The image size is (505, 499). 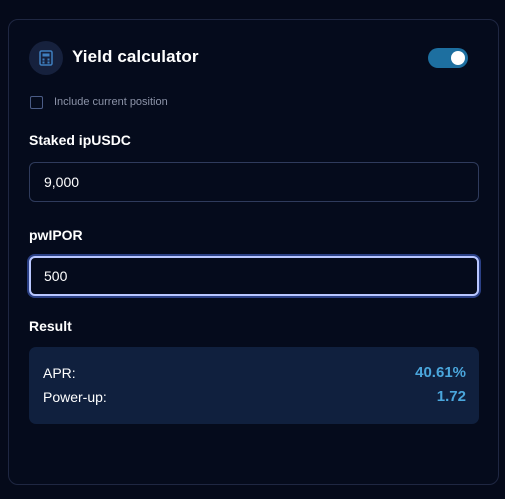 I want to click on calculator-header: Yield calculator, so click(x=253, y=58).